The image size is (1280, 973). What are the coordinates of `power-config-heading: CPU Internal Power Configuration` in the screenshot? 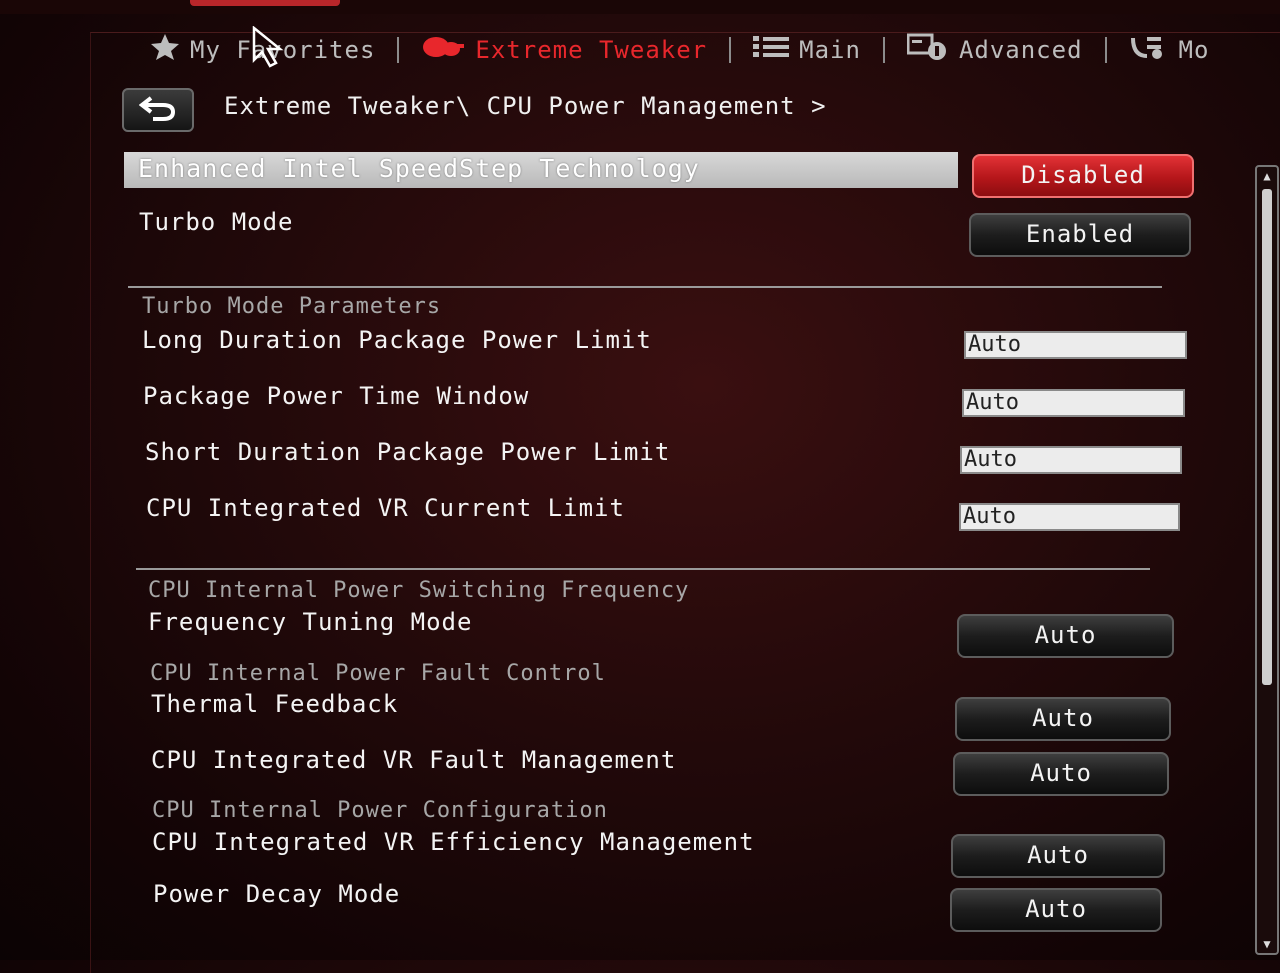 It's located at (380, 810).